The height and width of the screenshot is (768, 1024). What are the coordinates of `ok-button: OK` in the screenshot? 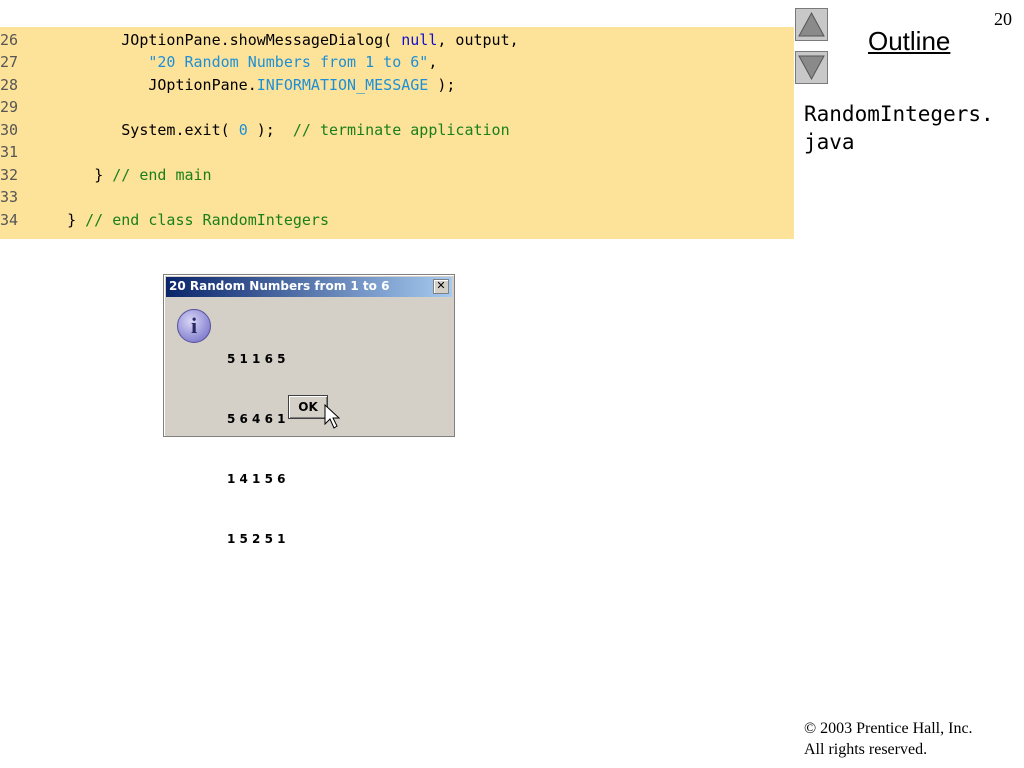 It's located at (308, 407).